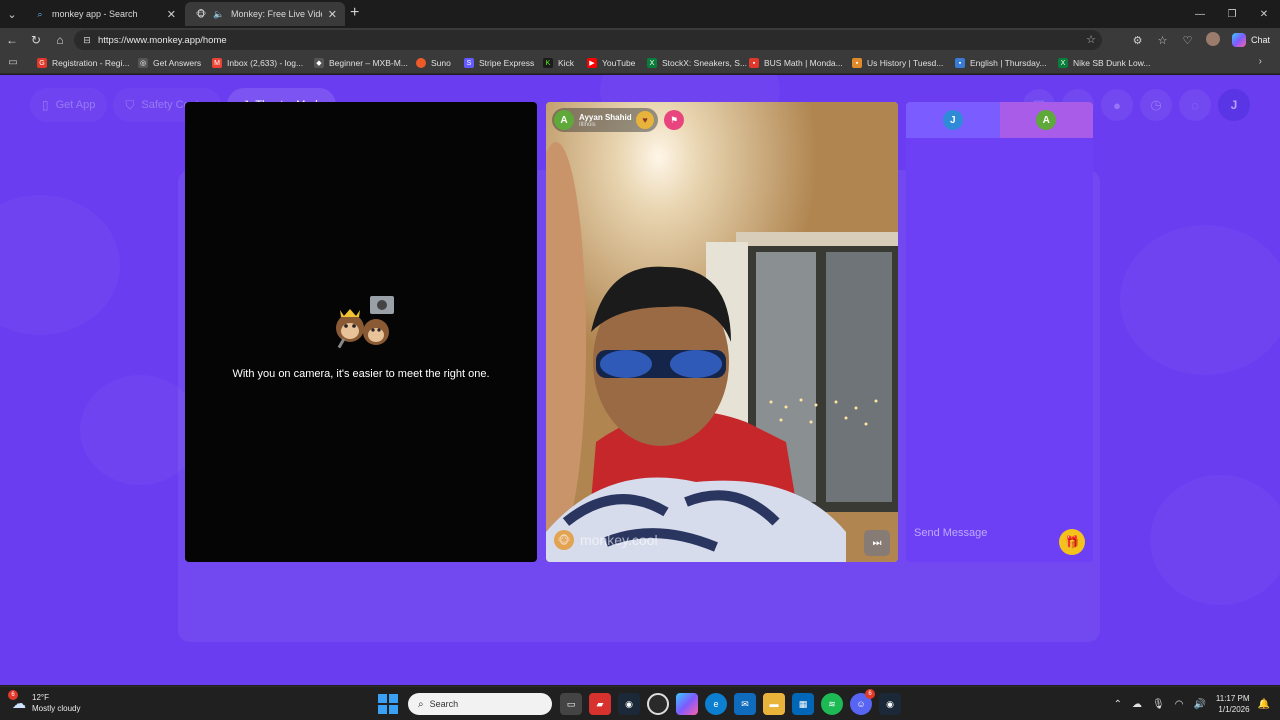  I want to click on task-view-icon: ▭, so click(571, 704).